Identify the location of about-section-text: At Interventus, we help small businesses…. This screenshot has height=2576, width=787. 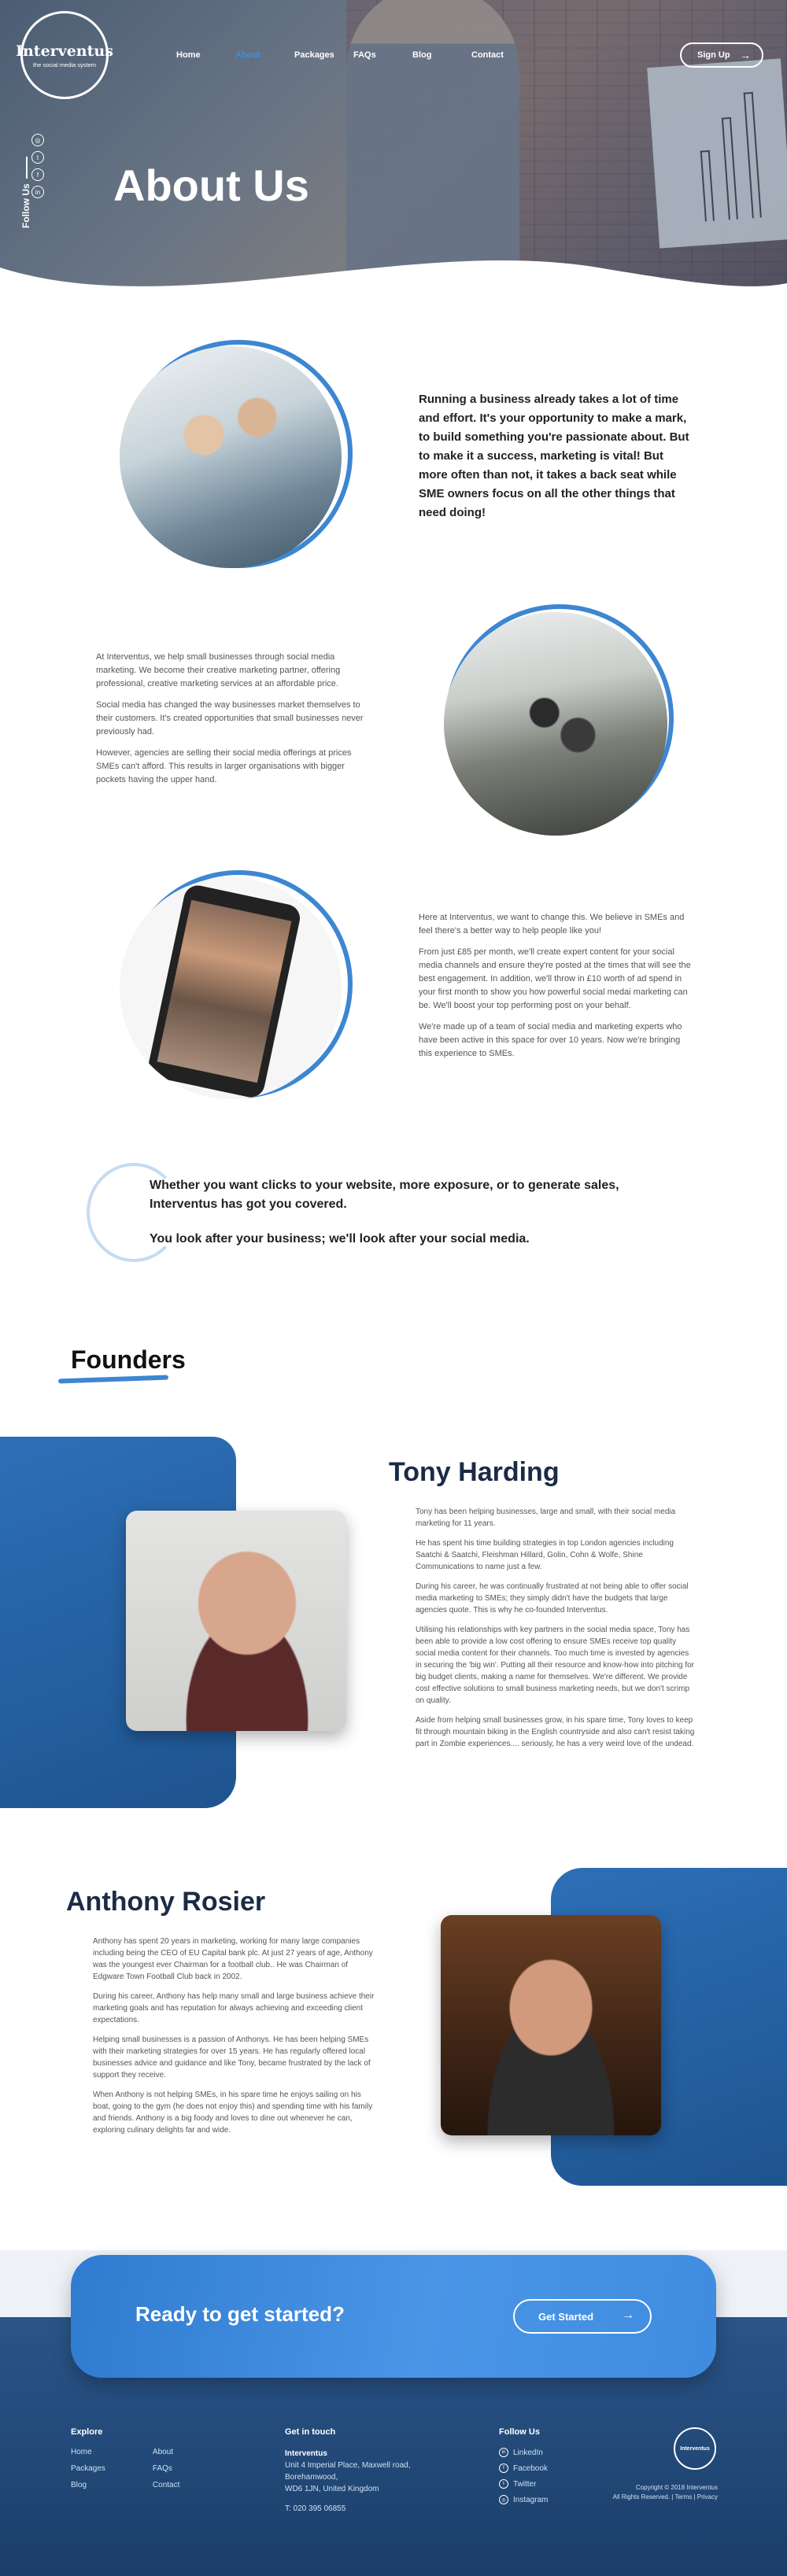
(234, 723).